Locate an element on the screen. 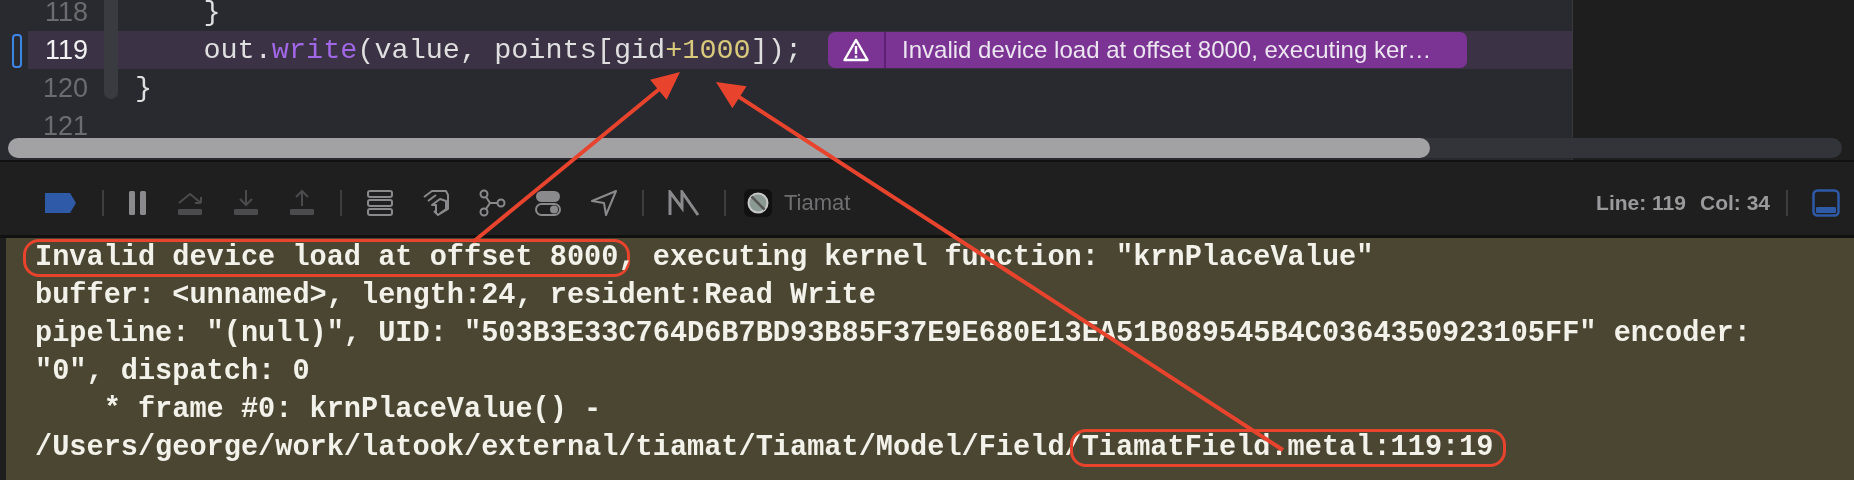  location-icon is located at coordinates (604, 202).